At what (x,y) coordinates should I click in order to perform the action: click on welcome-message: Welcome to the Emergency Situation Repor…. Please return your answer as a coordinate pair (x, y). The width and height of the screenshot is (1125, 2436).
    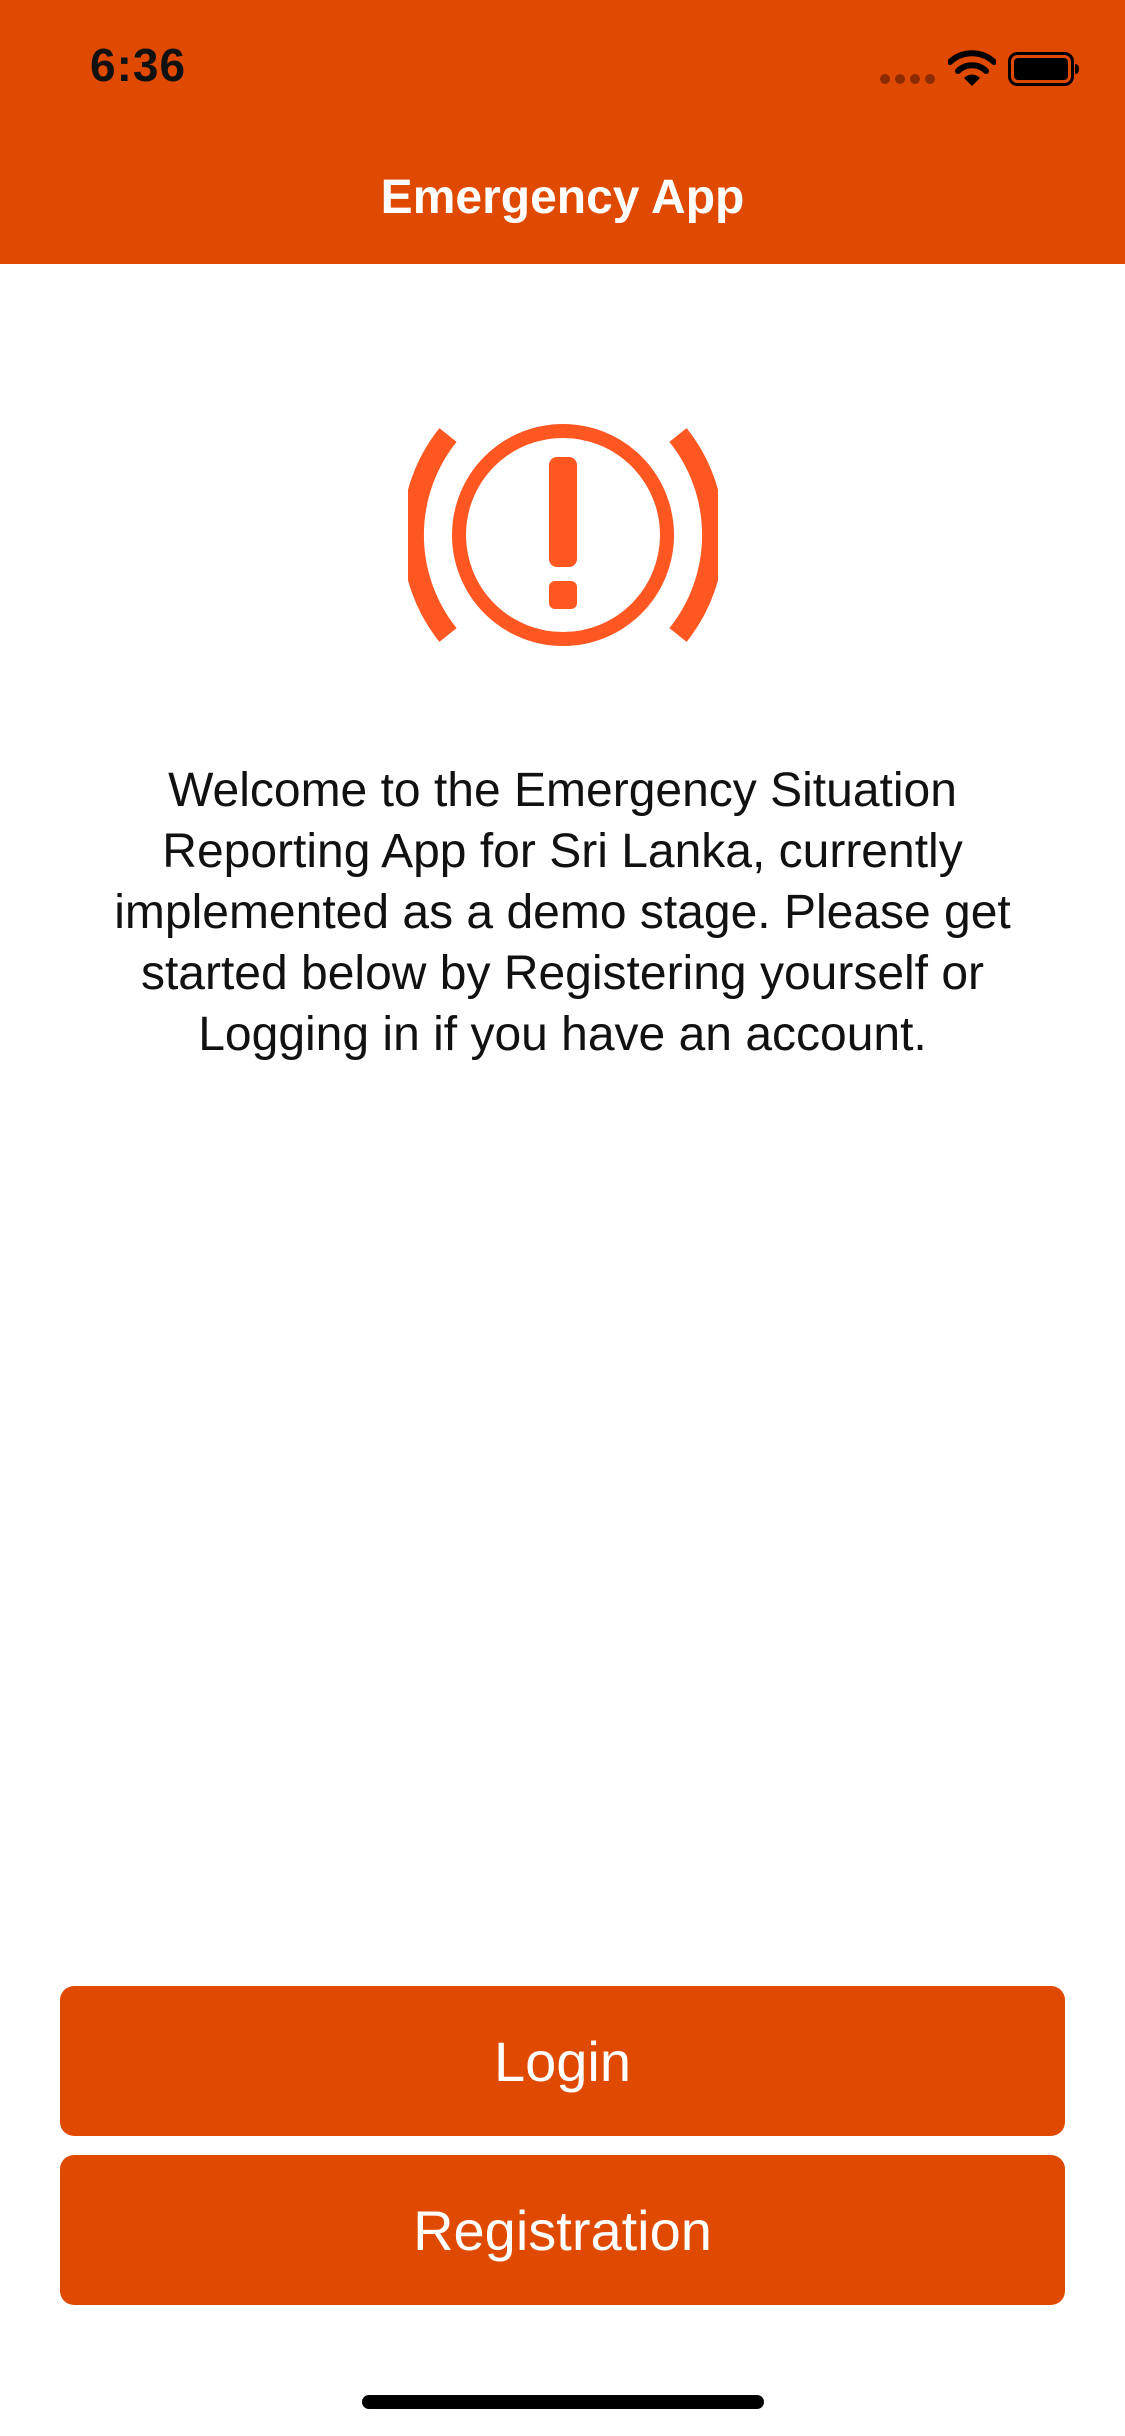
    Looking at the image, I should click on (562, 912).